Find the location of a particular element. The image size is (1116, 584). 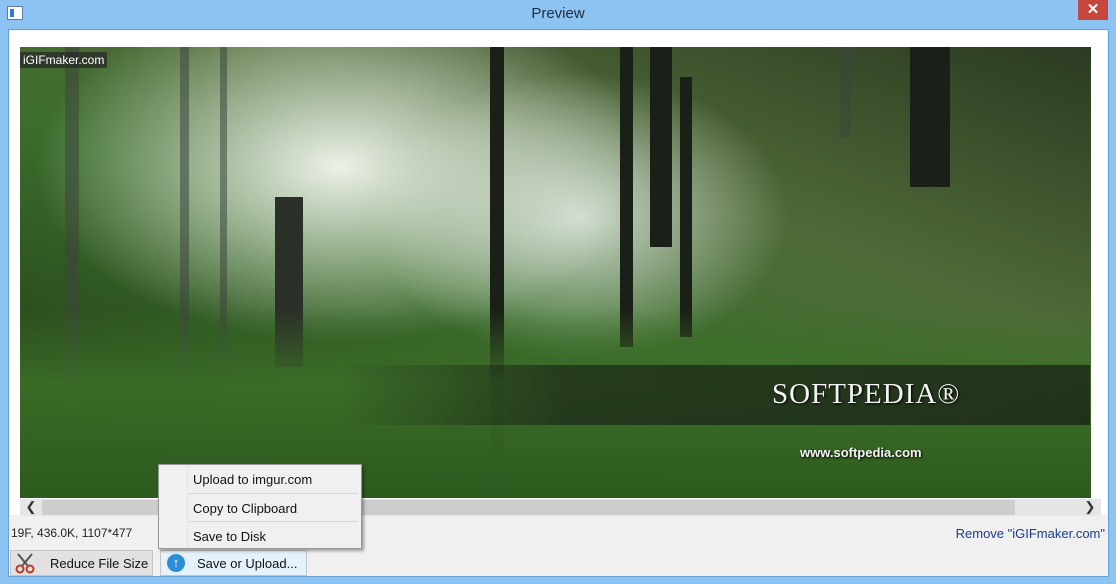

reduce-file-size-button: Reduce File Size is located at coordinates (81, 563).